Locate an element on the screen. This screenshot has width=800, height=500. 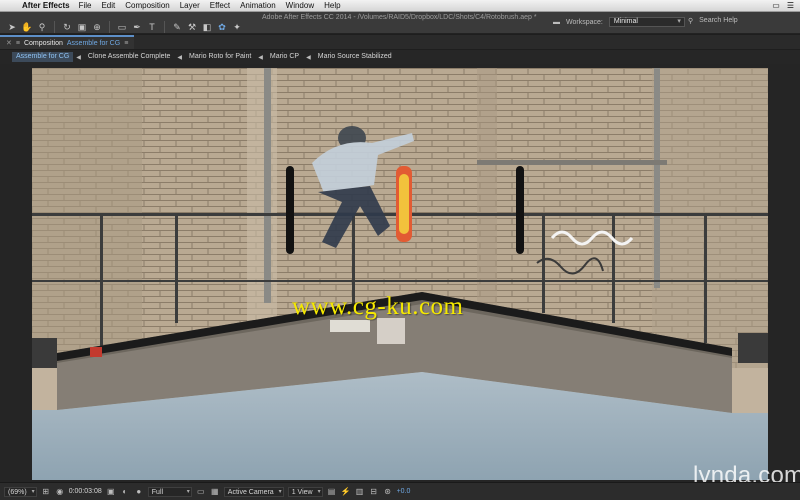
search-help: ⚲ Search Help is located at coordinates (713, 21).